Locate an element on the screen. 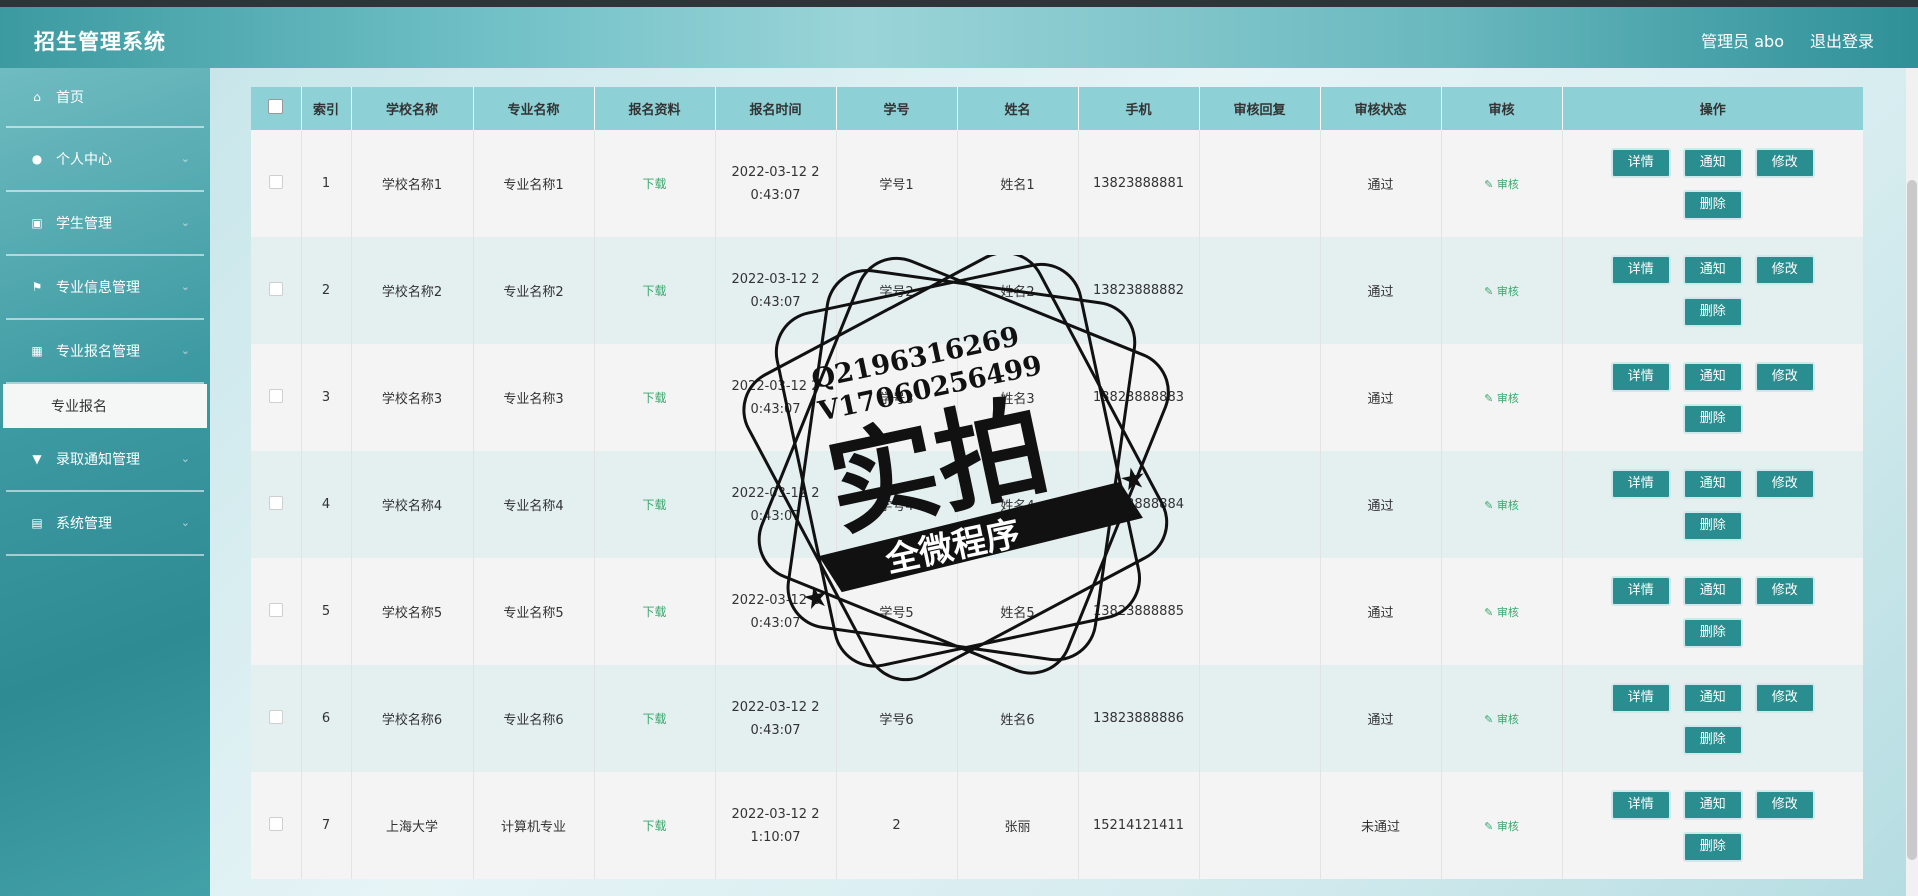  major-cell: 专业名称2 is located at coordinates (533, 290).